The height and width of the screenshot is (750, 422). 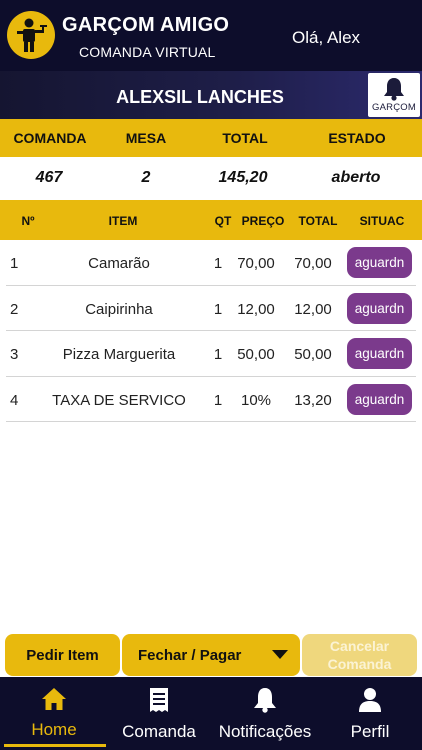 I want to click on table-row: 2 Caipirinha 1 12,00 12,00 aguardn, so click(x=211, y=308).